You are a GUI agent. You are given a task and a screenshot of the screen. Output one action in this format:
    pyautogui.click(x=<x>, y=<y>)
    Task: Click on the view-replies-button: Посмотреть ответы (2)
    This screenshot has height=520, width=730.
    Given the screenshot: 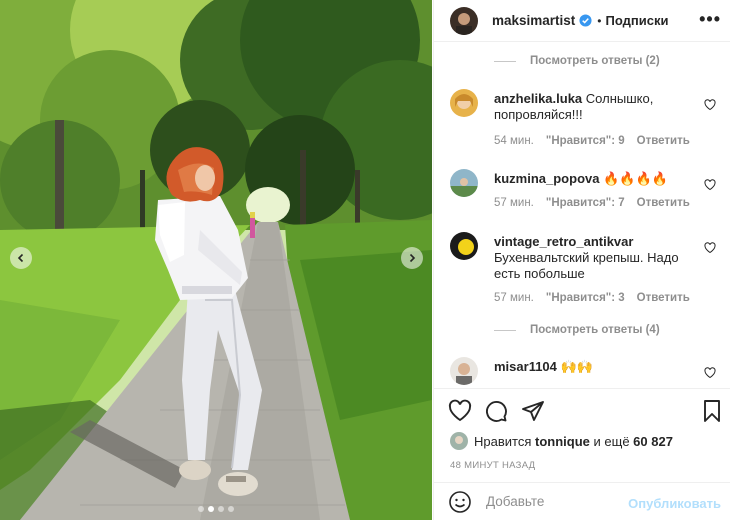 What is the action you would take?
    pyautogui.click(x=577, y=61)
    